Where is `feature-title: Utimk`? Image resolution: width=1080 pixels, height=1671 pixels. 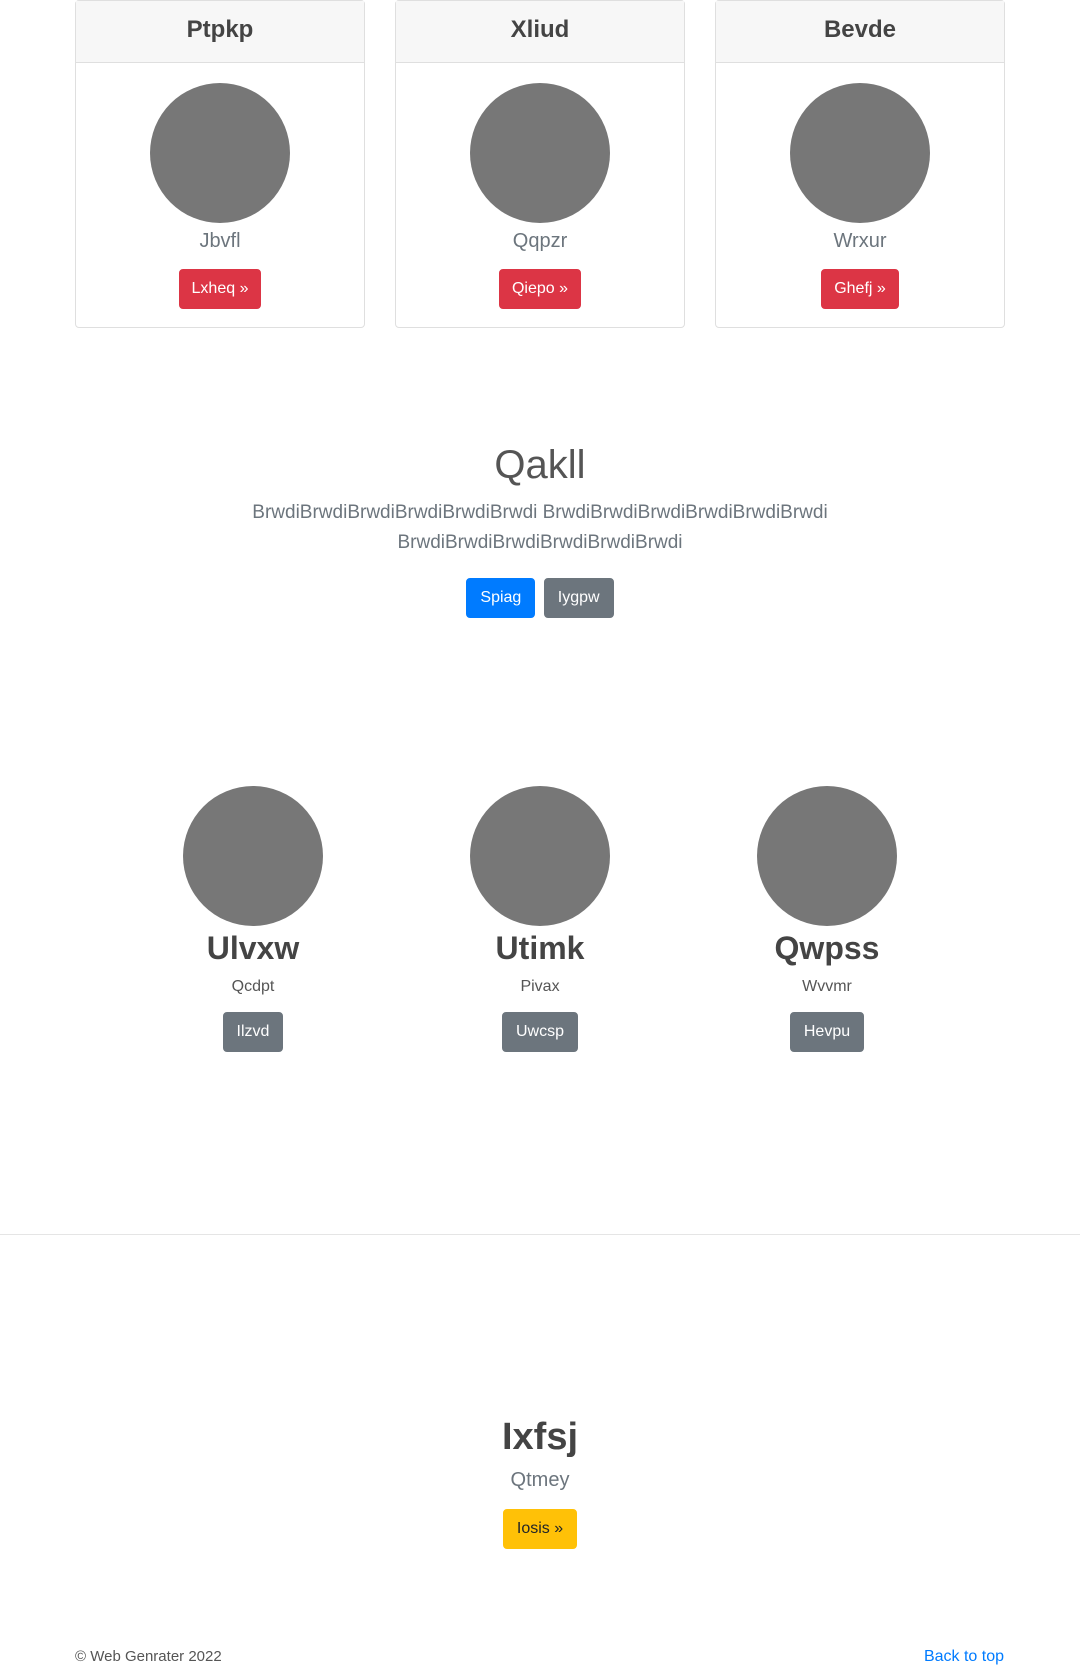 feature-title: Utimk is located at coordinates (540, 948).